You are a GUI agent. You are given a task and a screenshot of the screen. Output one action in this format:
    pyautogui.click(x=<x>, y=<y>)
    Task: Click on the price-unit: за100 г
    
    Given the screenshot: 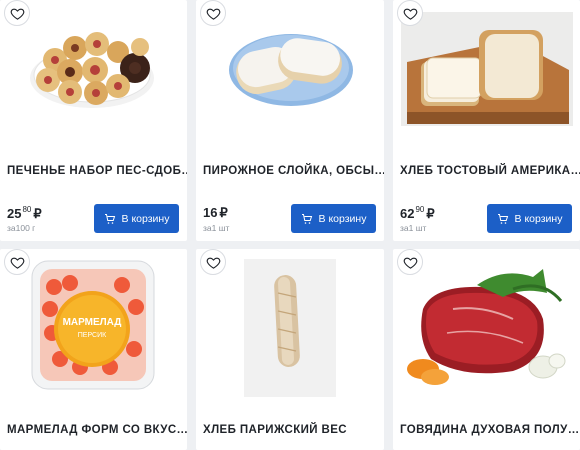 What is the action you would take?
    pyautogui.click(x=21, y=228)
    